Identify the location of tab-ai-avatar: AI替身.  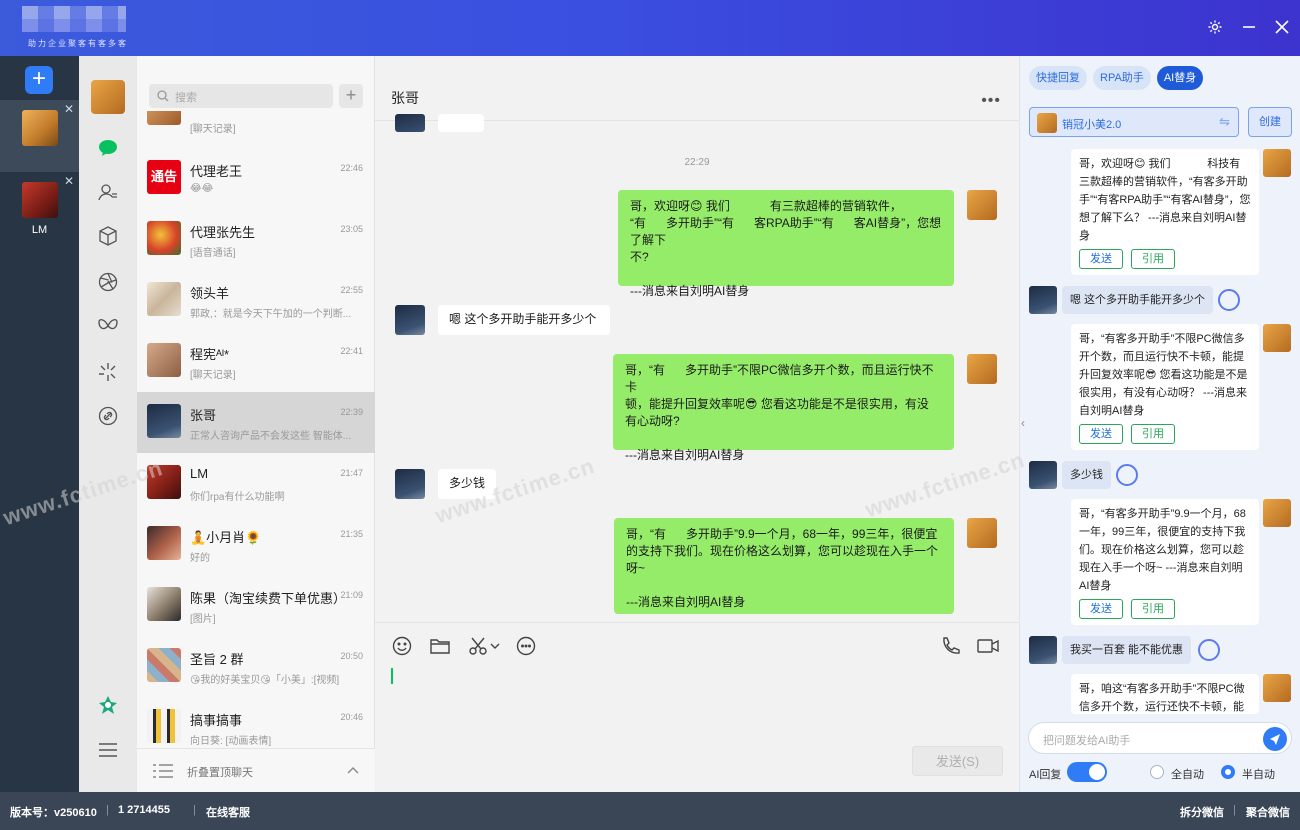
(1180, 78).